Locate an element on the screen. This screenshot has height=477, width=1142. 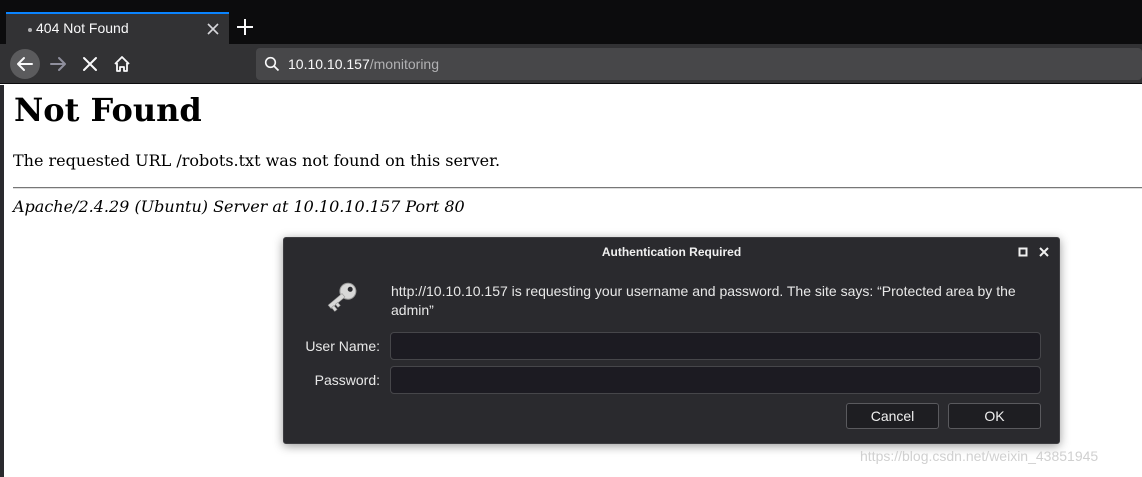
url-host: 10.10.10.157 is located at coordinates (329, 64).